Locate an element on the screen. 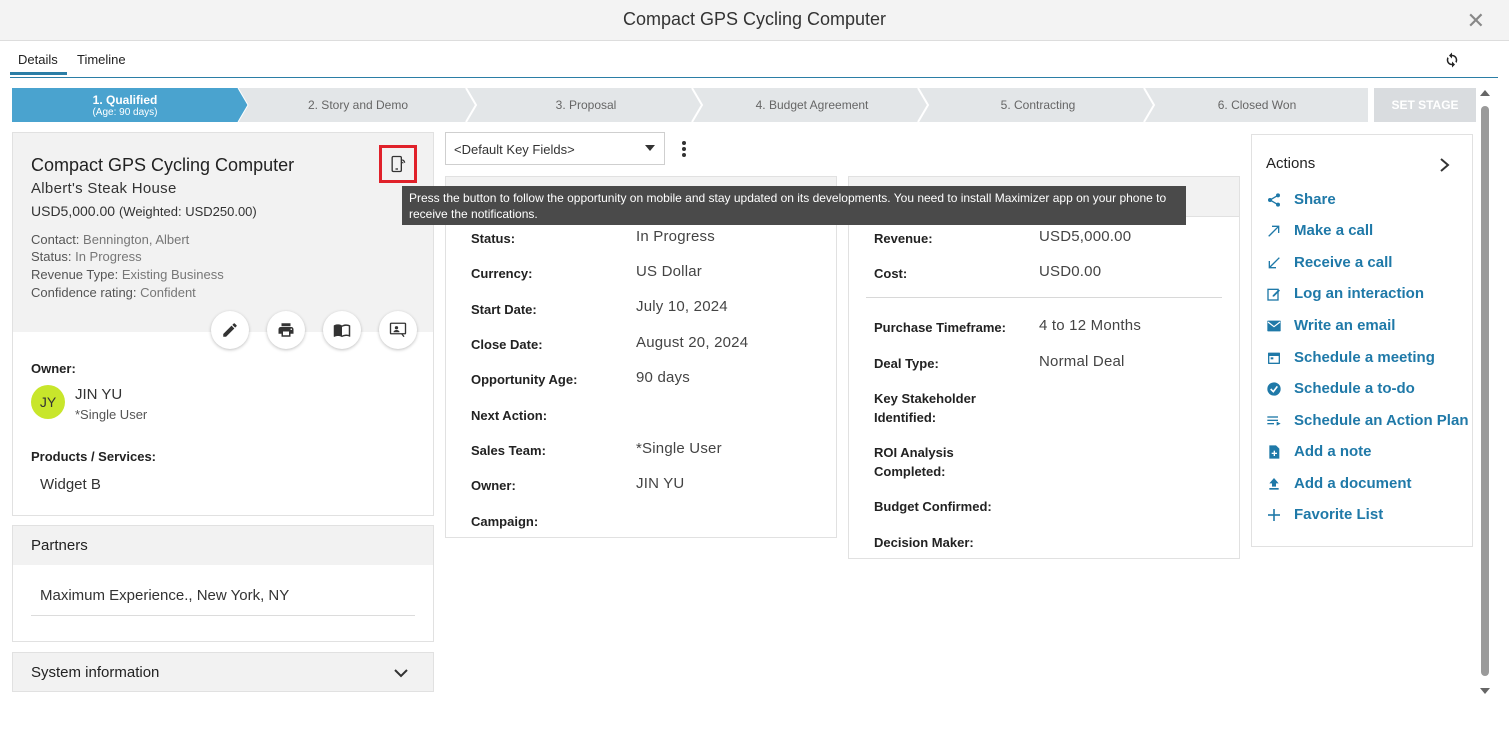  more-options-icon is located at coordinates (684, 149).